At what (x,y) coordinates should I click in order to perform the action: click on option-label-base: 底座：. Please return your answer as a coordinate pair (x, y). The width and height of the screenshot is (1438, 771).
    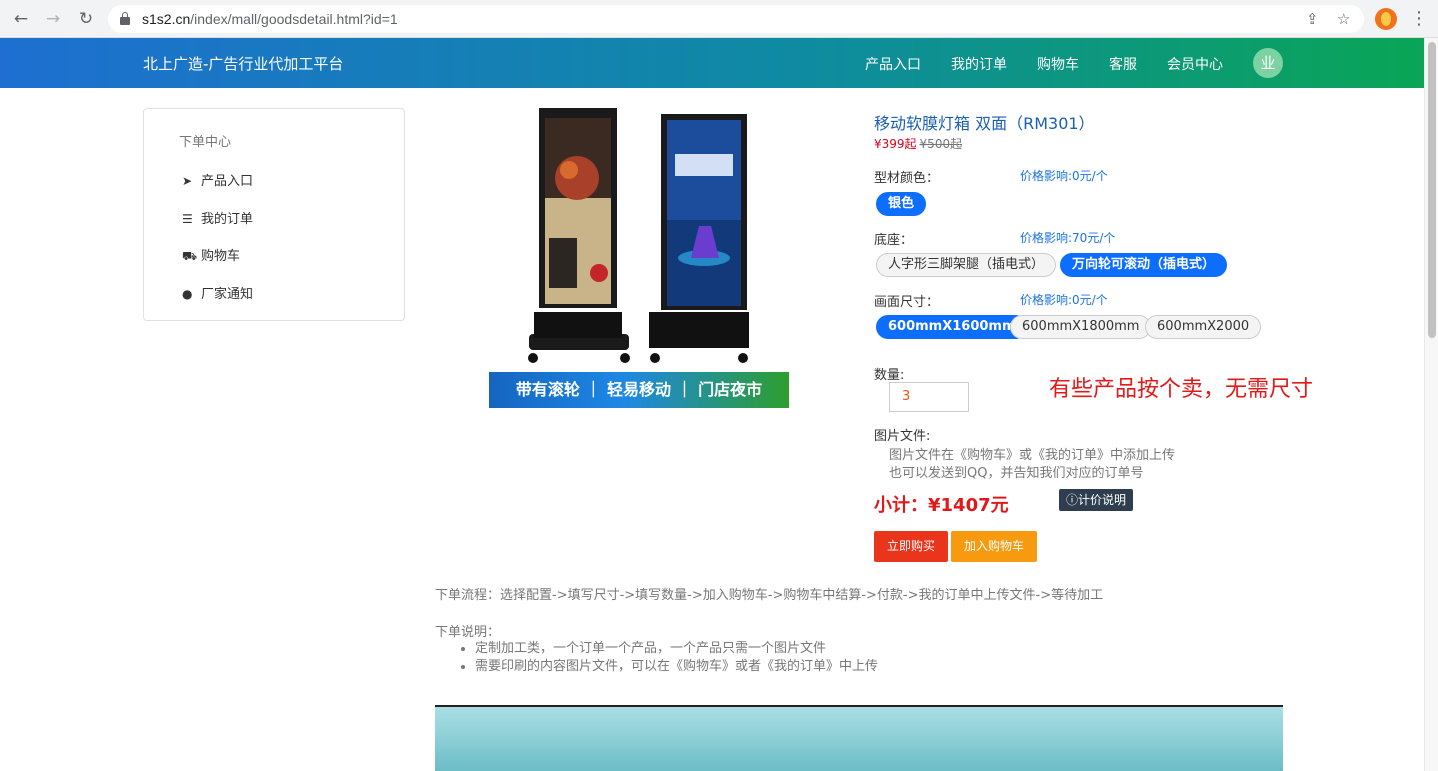
    Looking at the image, I should click on (894, 240).